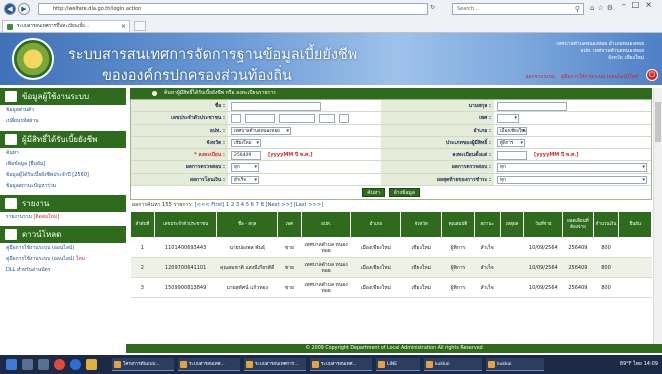 Image resolution: width=662 pixels, height=374 pixels. What do you see at coordinates (63, 110) in the screenshot?
I see `sidebar-item: ข้อมูลส่วนตัว` at bounding box center [63, 110].